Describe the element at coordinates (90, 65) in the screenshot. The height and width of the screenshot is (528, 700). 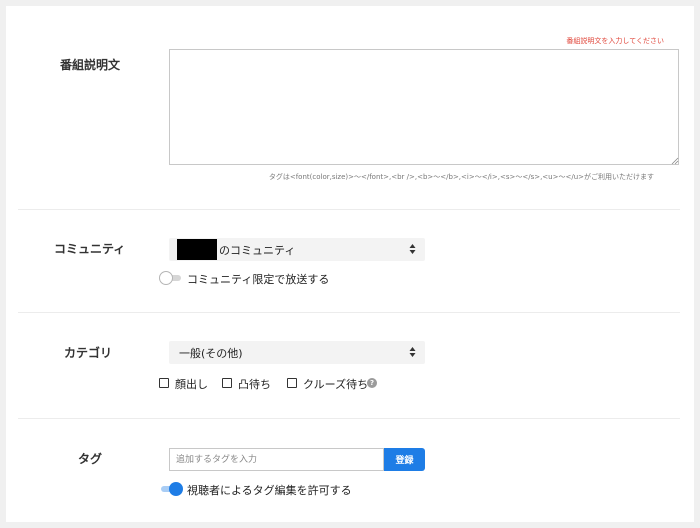
I see `description-label: 番組説明文` at that location.